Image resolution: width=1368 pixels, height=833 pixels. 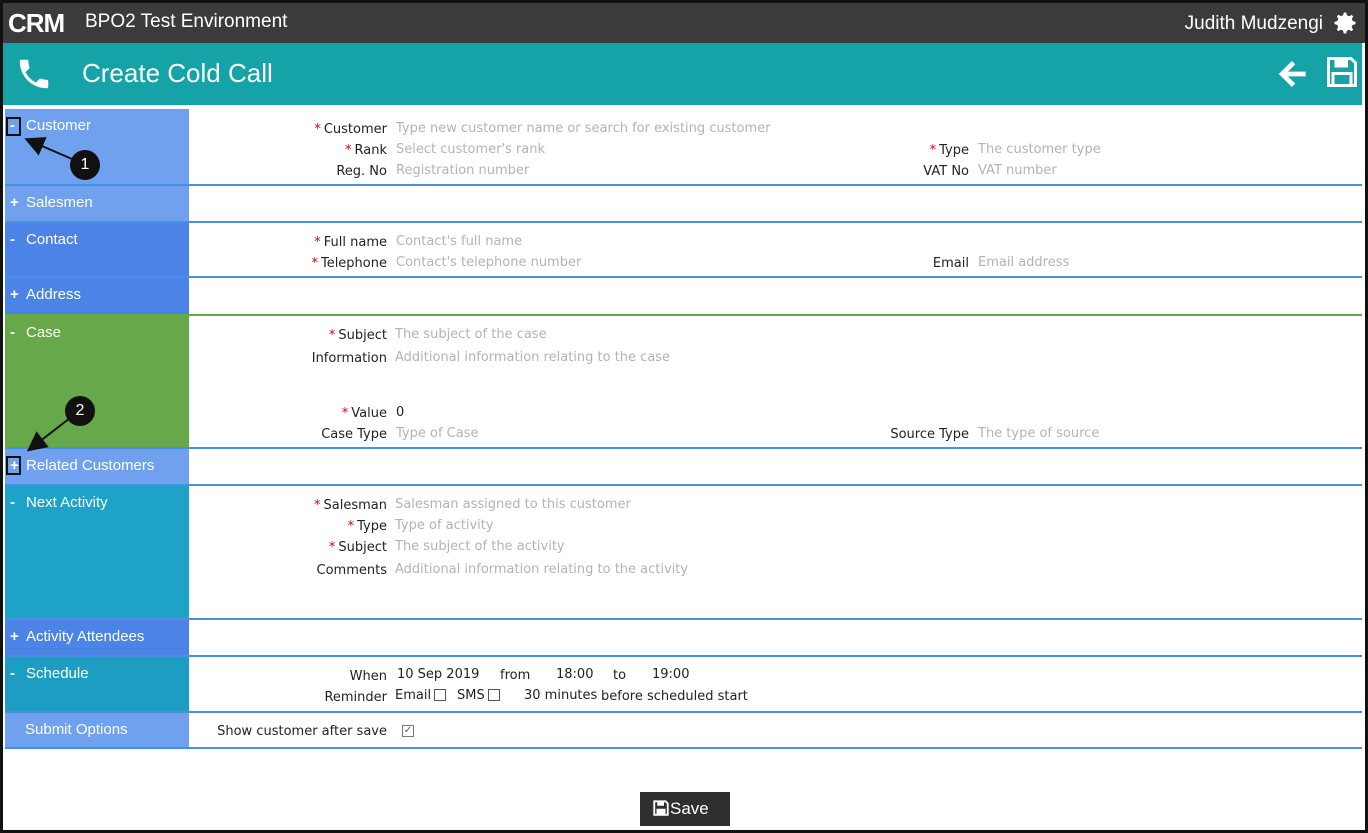 What do you see at coordinates (400, 412) in the screenshot?
I see `value-input: 0` at bounding box center [400, 412].